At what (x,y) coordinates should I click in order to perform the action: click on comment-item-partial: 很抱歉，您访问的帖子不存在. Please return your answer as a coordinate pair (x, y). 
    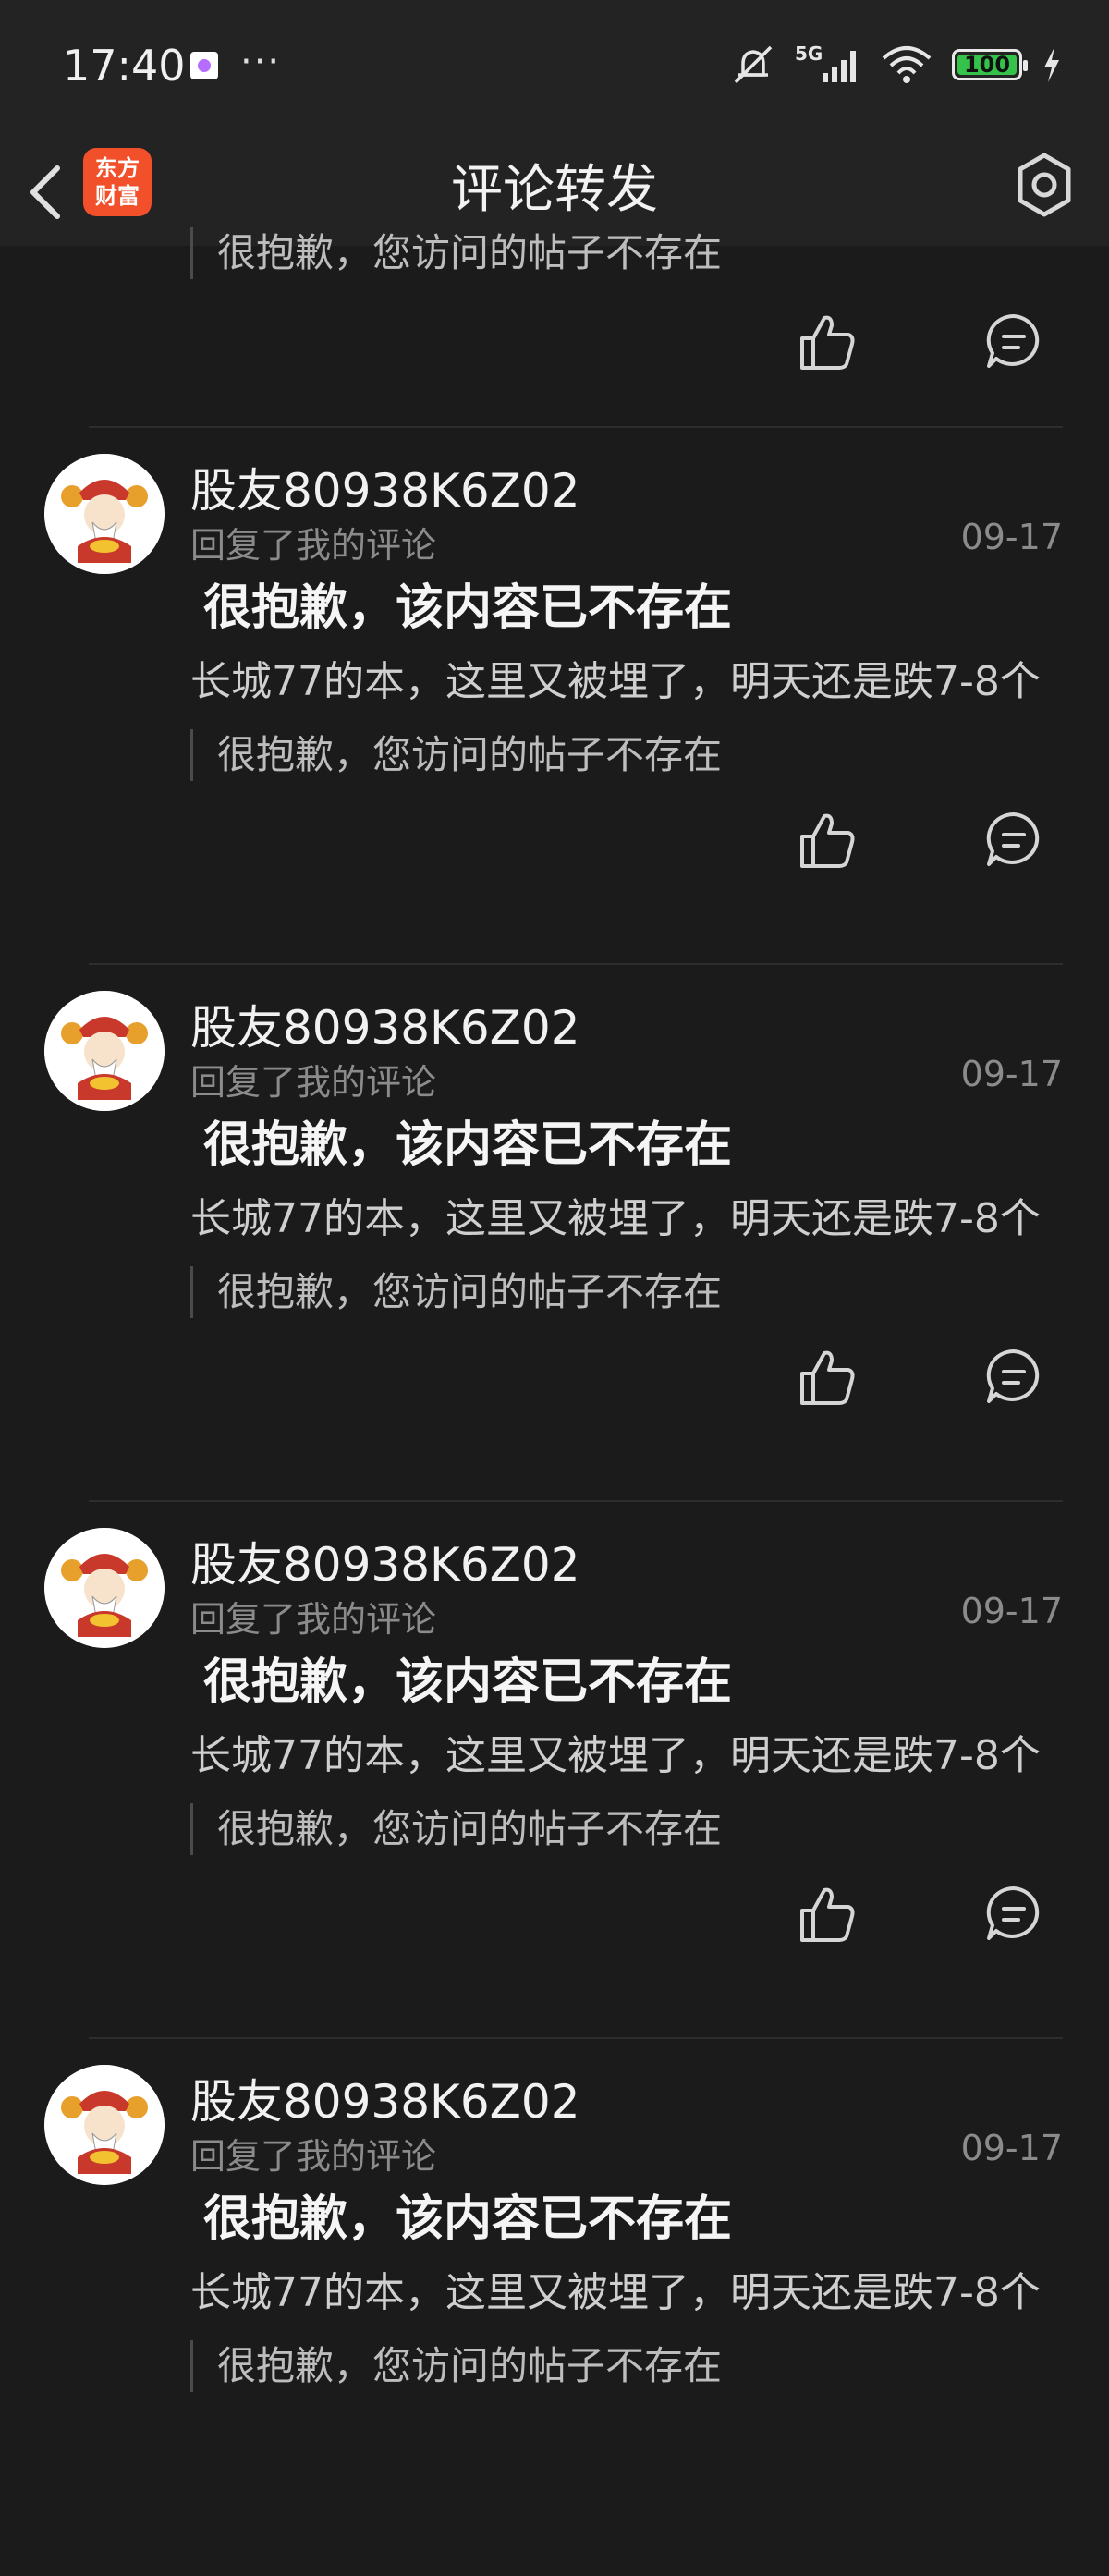
    Looking at the image, I should click on (554, 319).